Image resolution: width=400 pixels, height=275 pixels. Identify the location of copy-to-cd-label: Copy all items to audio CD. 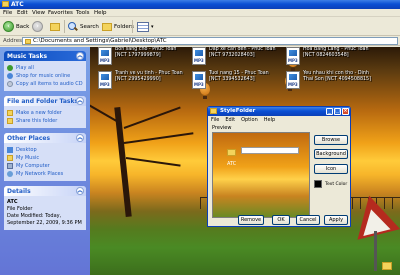
(49, 84).